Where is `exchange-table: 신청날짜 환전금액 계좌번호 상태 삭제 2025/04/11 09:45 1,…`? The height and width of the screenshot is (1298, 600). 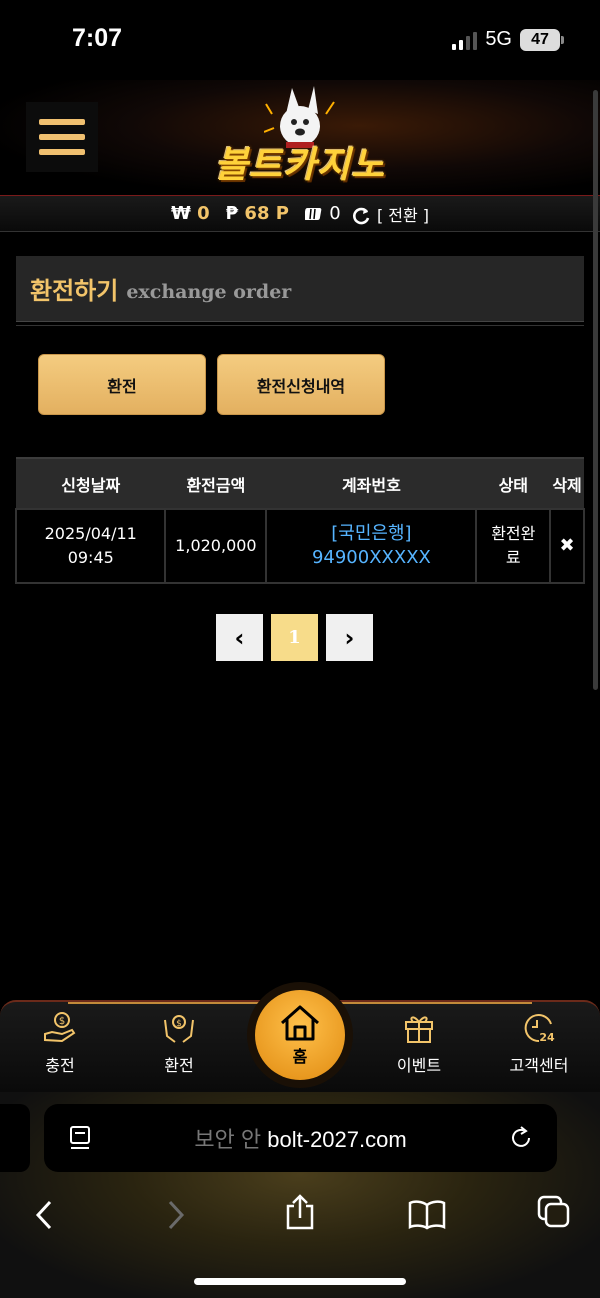
exchange-table: 신청날짜 환전금액 계좌번호 상태 삭제 2025/04/11 09:45 1,… is located at coordinates (299, 520).